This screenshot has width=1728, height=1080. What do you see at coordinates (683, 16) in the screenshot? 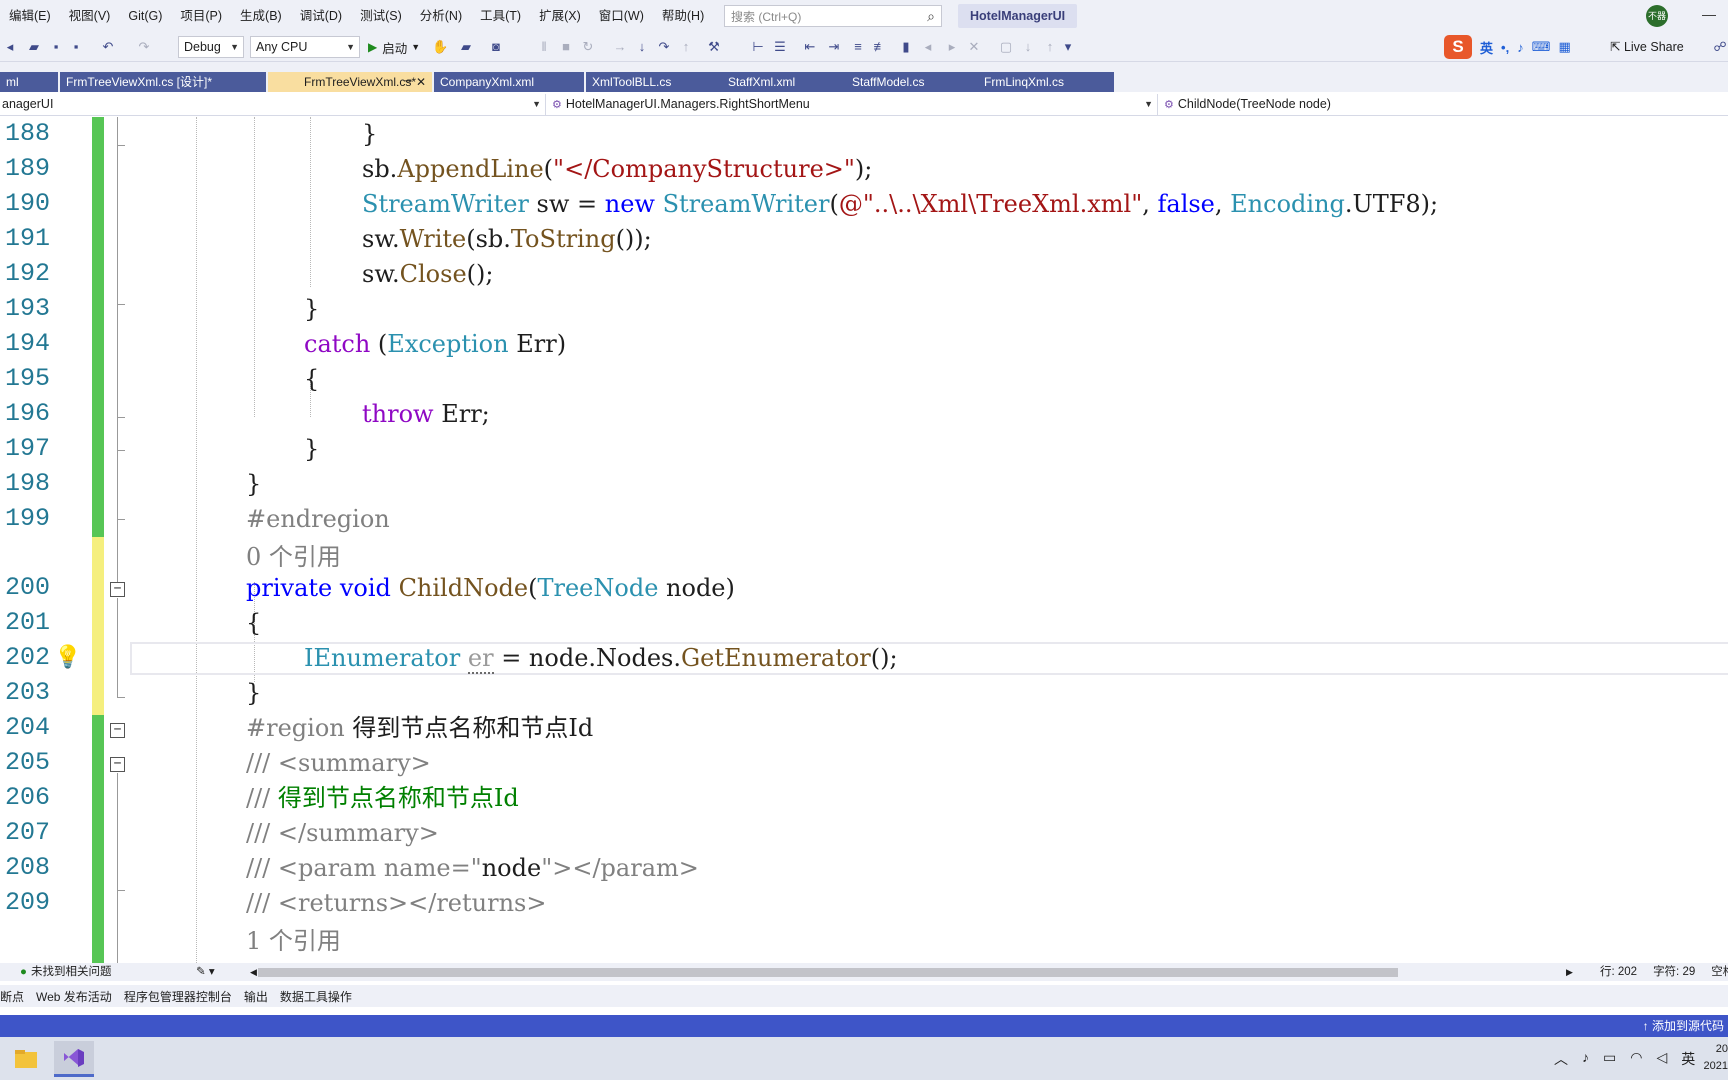
I see `menu-help: 帮助(H)` at bounding box center [683, 16].